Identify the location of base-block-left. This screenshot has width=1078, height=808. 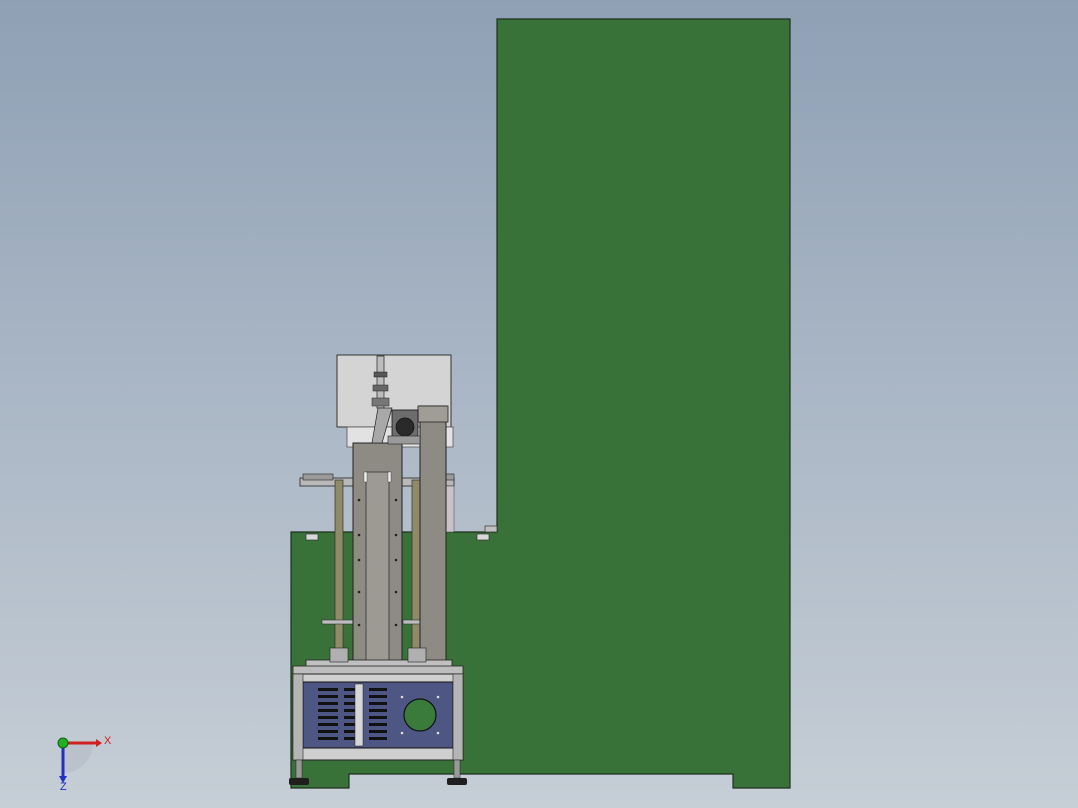
(339, 655).